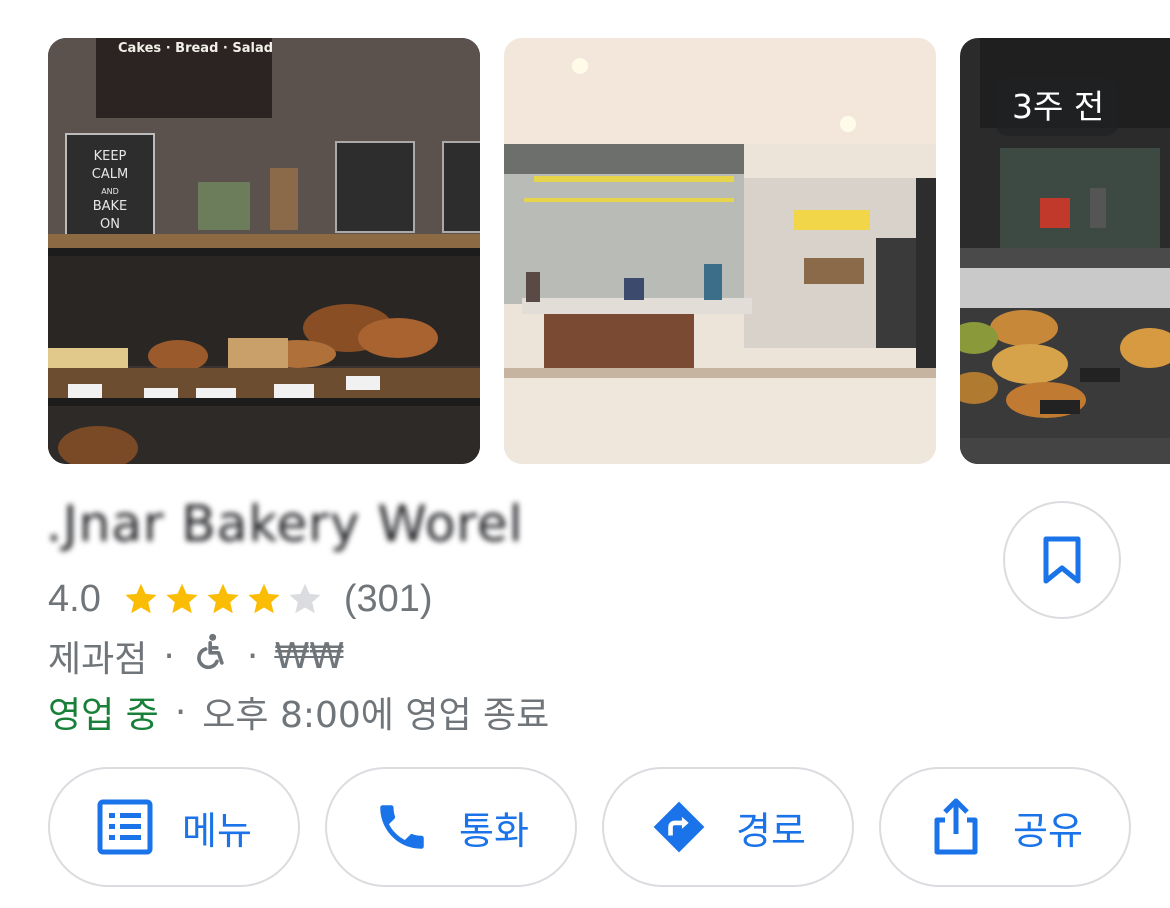 This screenshot has height=908, width=1170. I want to click on star-rating, so click(225, 599).